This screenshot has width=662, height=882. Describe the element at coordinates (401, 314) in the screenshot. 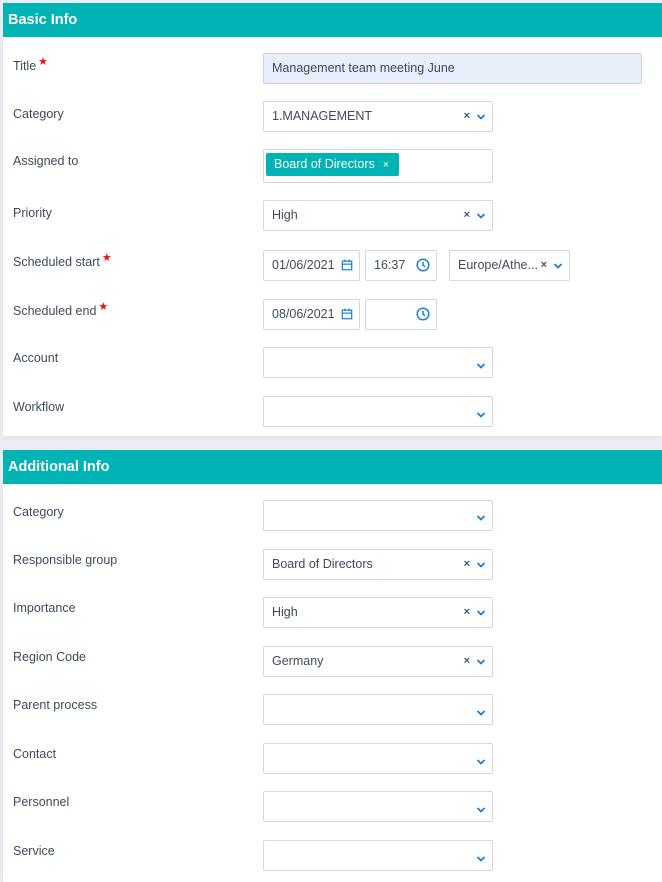

I see `scheduled-end-time-input` at that location.